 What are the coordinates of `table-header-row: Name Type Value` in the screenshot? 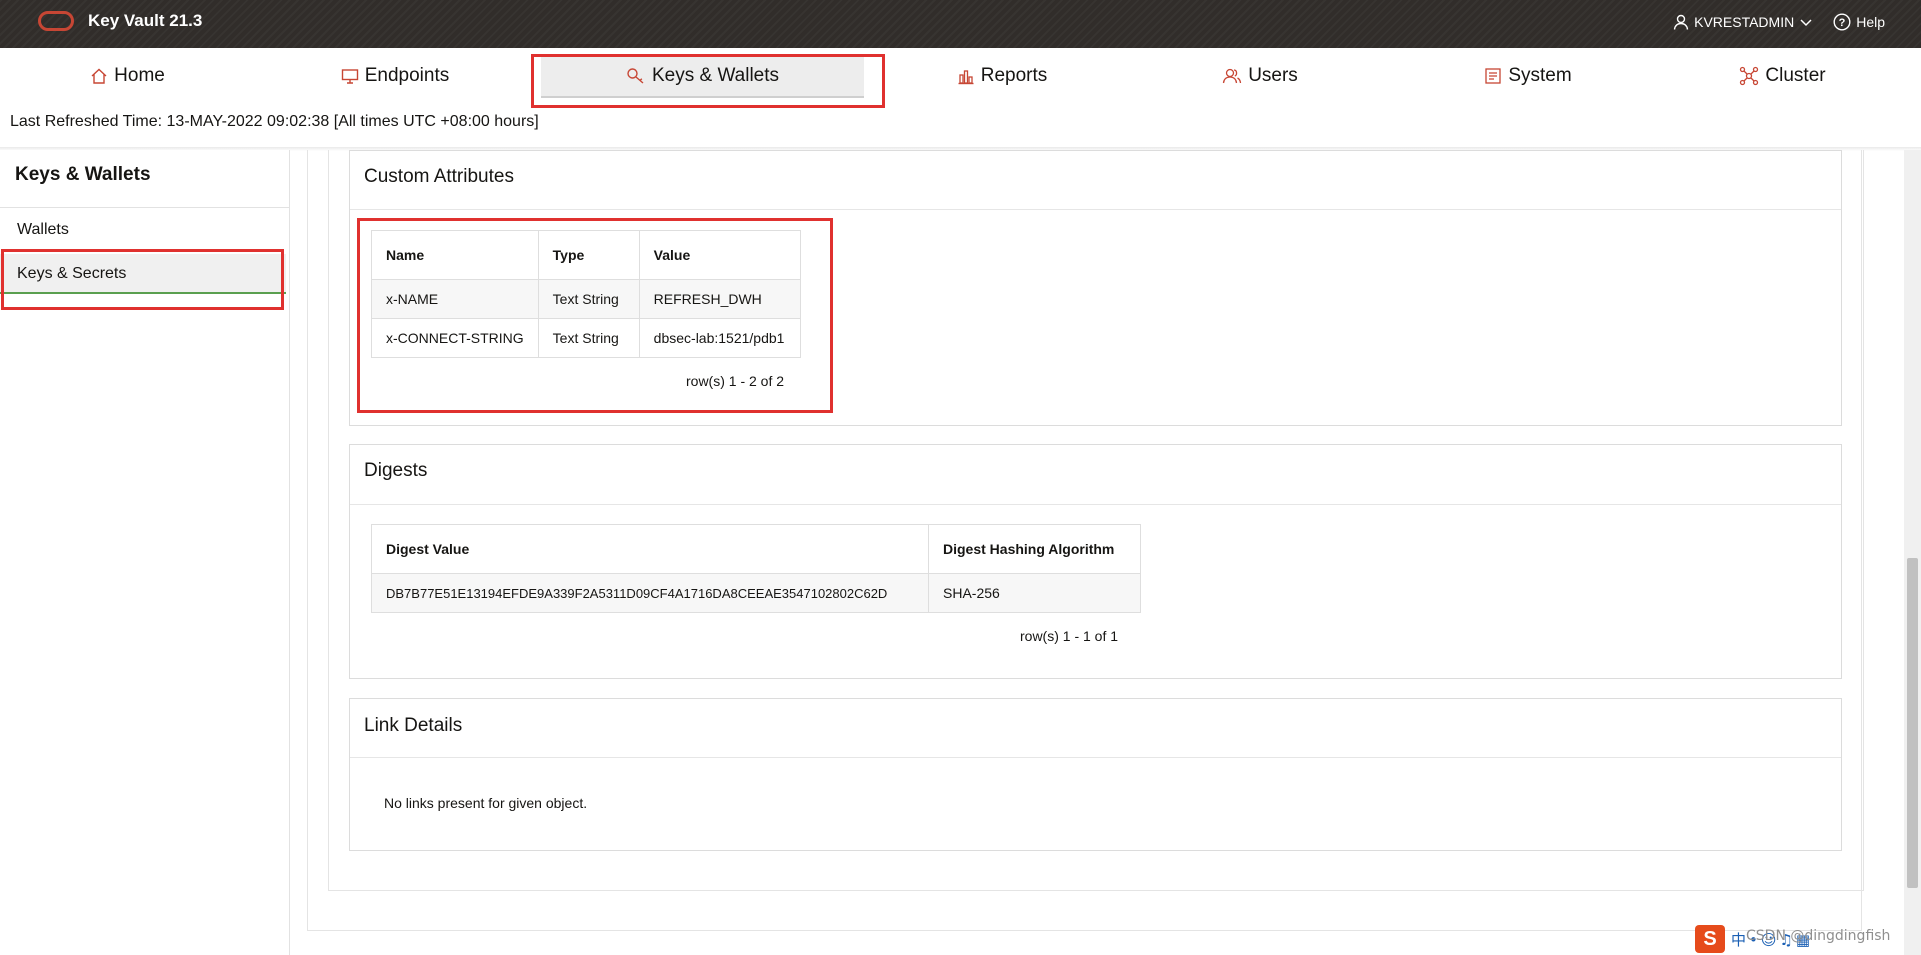 It's located at (586, 255).